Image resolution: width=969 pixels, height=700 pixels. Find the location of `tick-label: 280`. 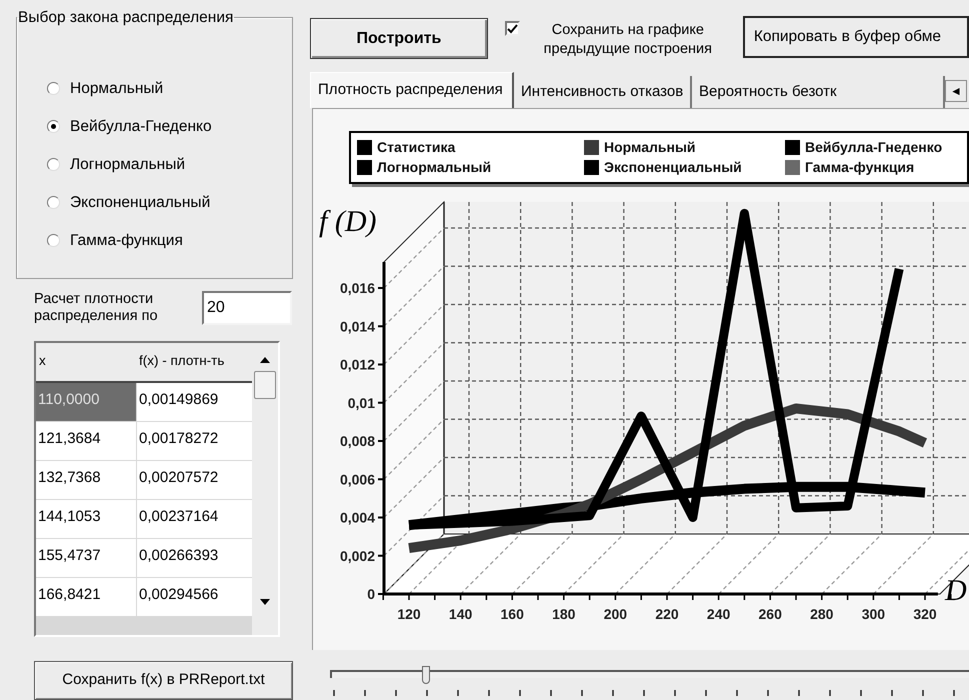

tick-label: 280 is located at coordinates (822, 614).